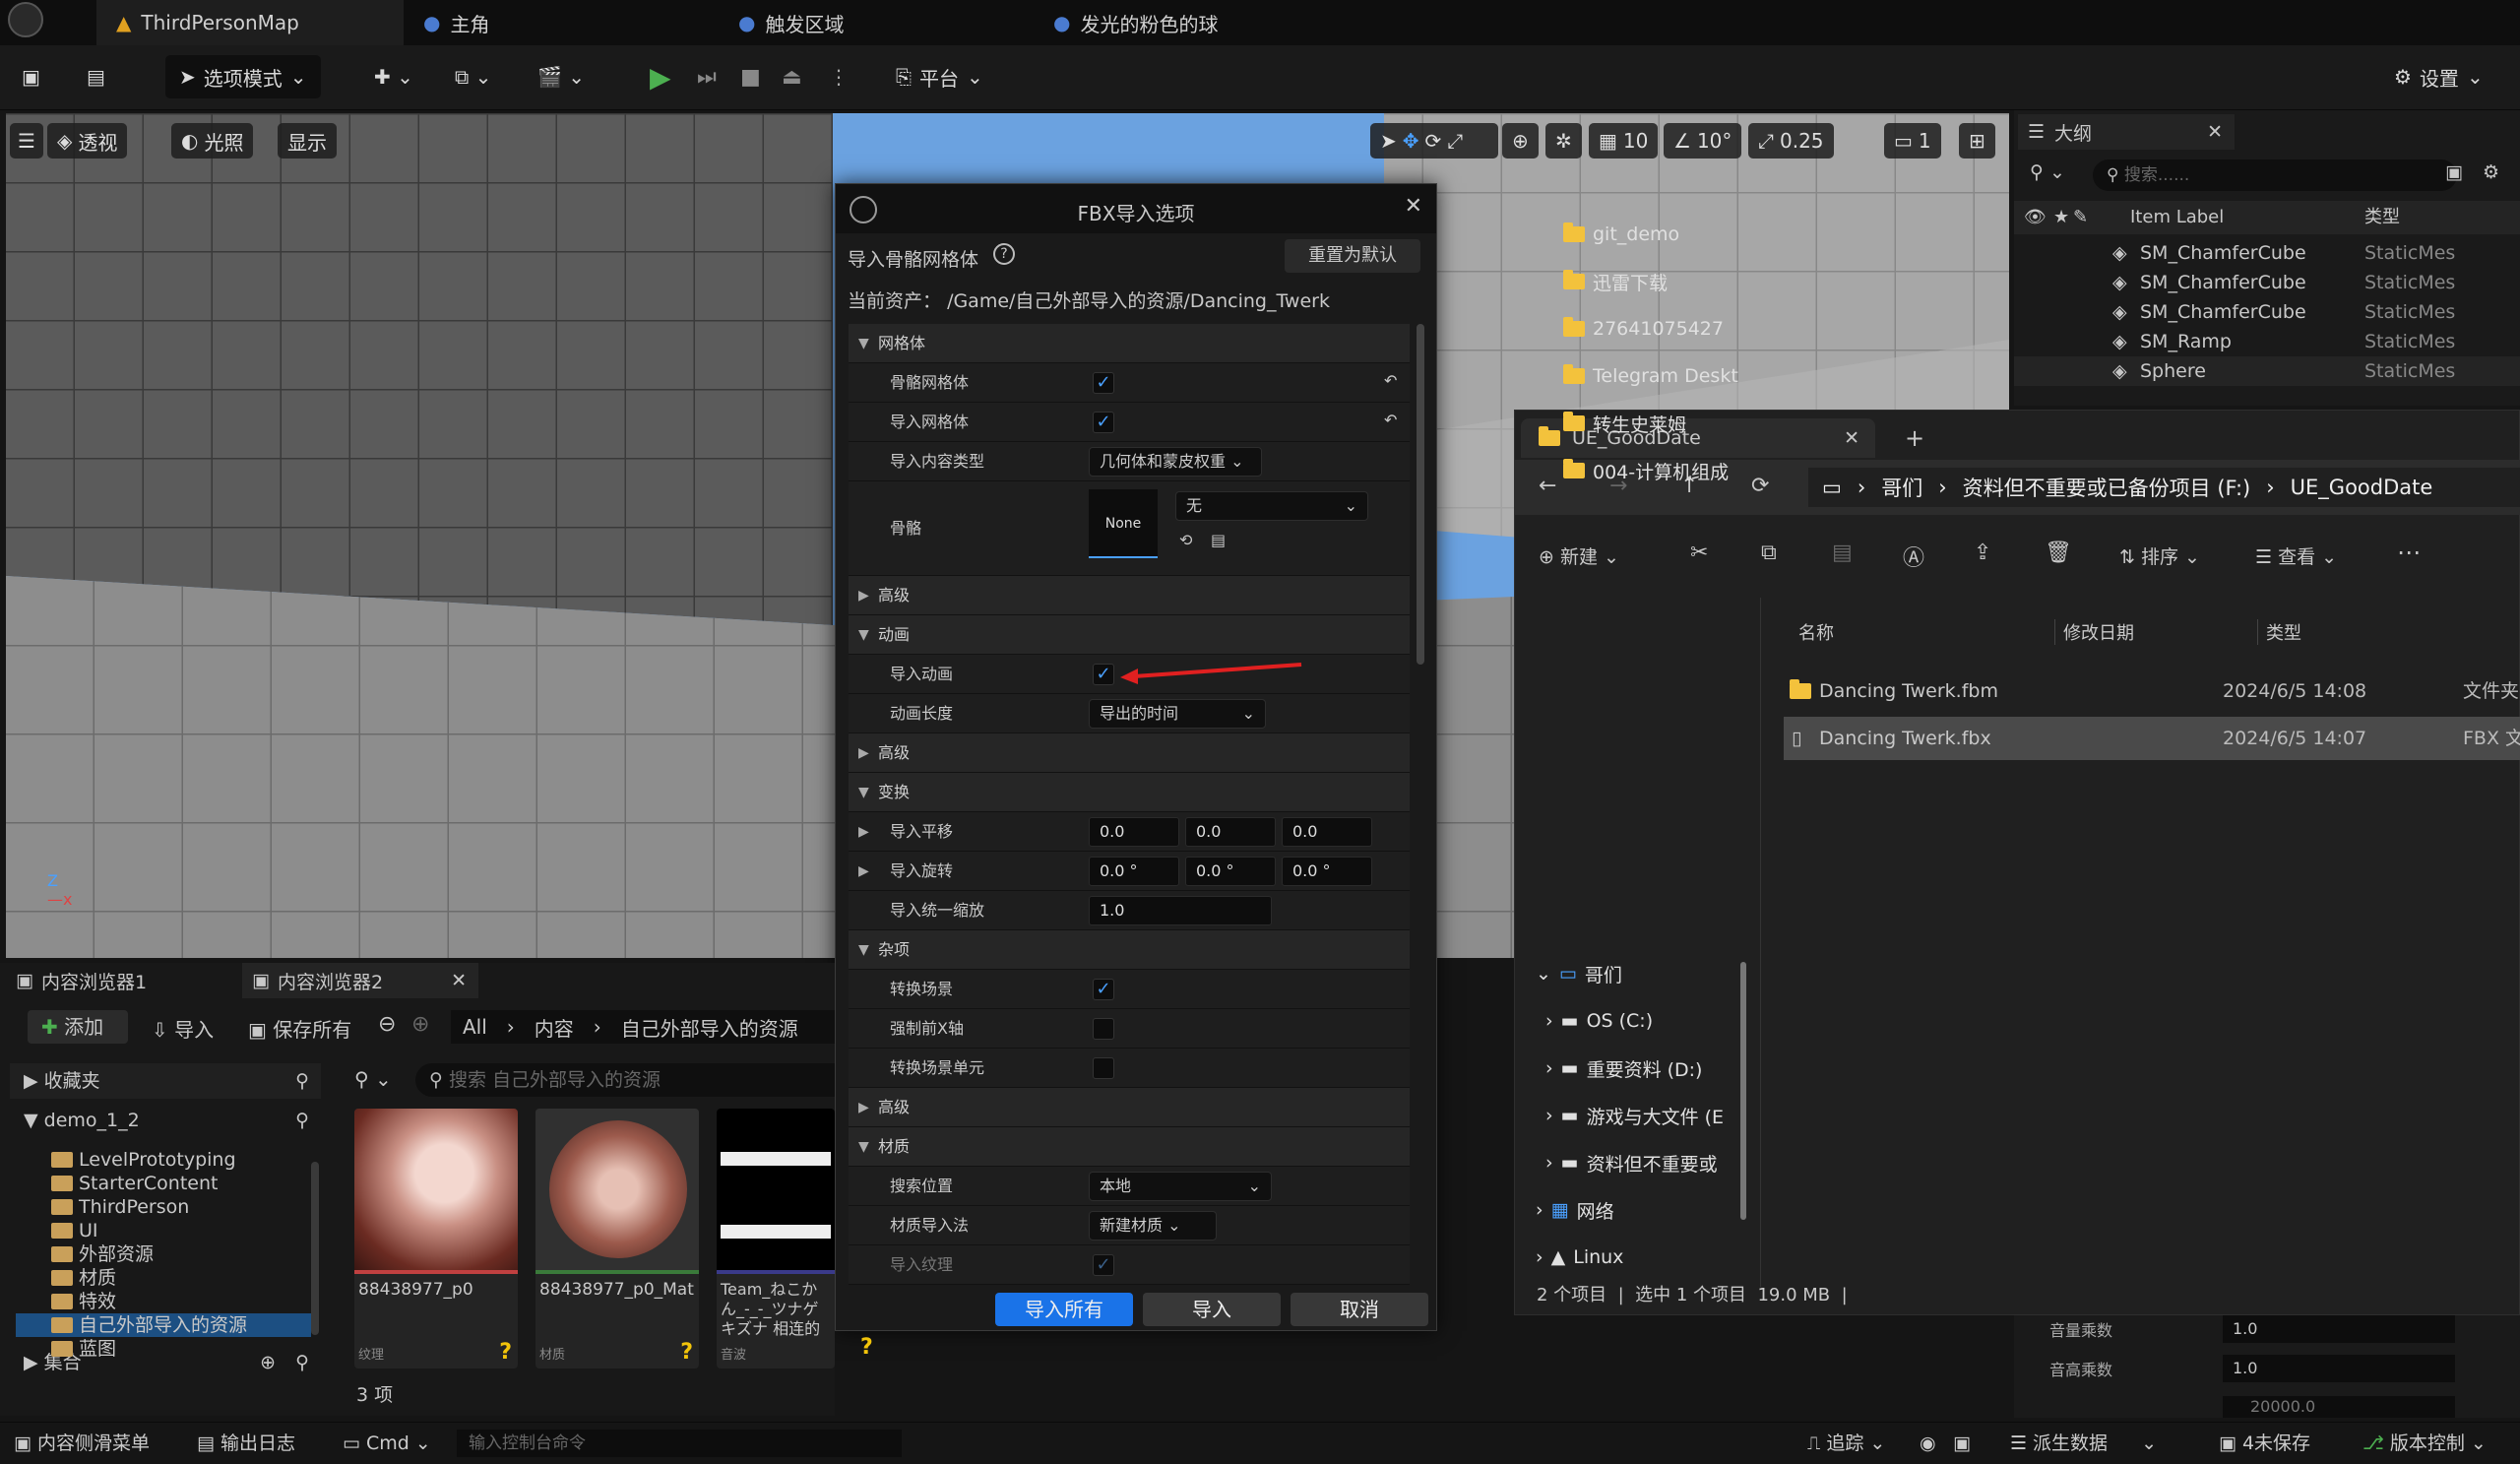 Image resolution: width=2520 pixels, height=1464 pixels. What do you see at coordinates (1103, 423) in the screenshot?
I see `import-mesh-checkbox: ✓` at bounding box center [1103, 423].